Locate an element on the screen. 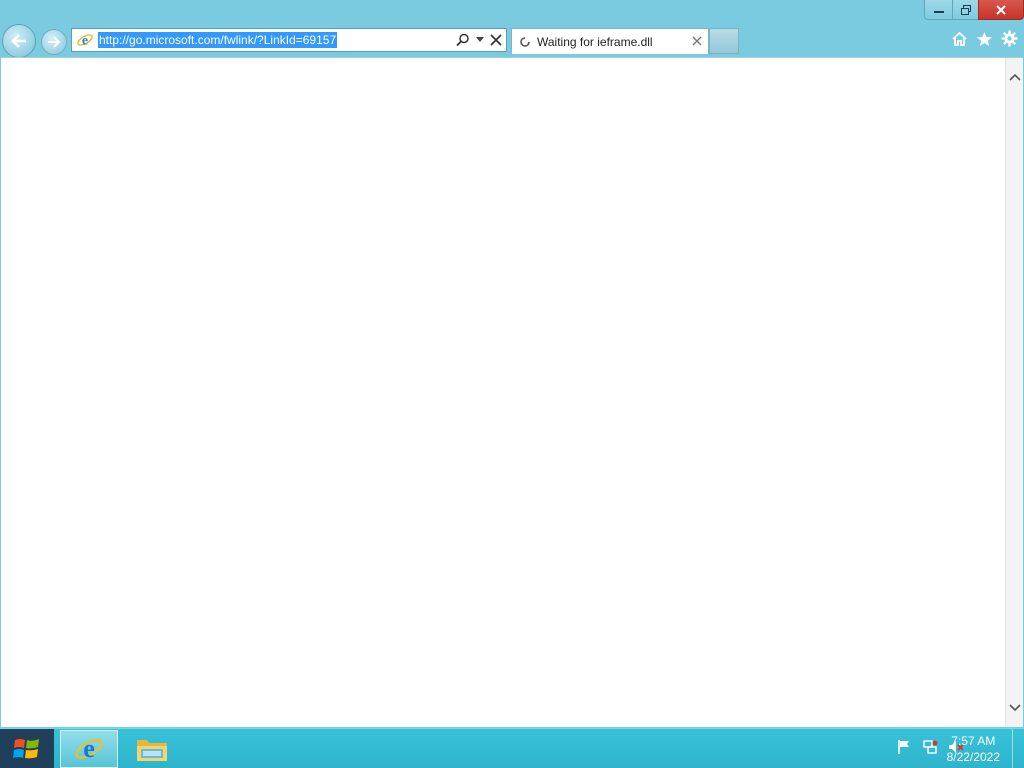  home-icon is located at coordinates (959, 38).